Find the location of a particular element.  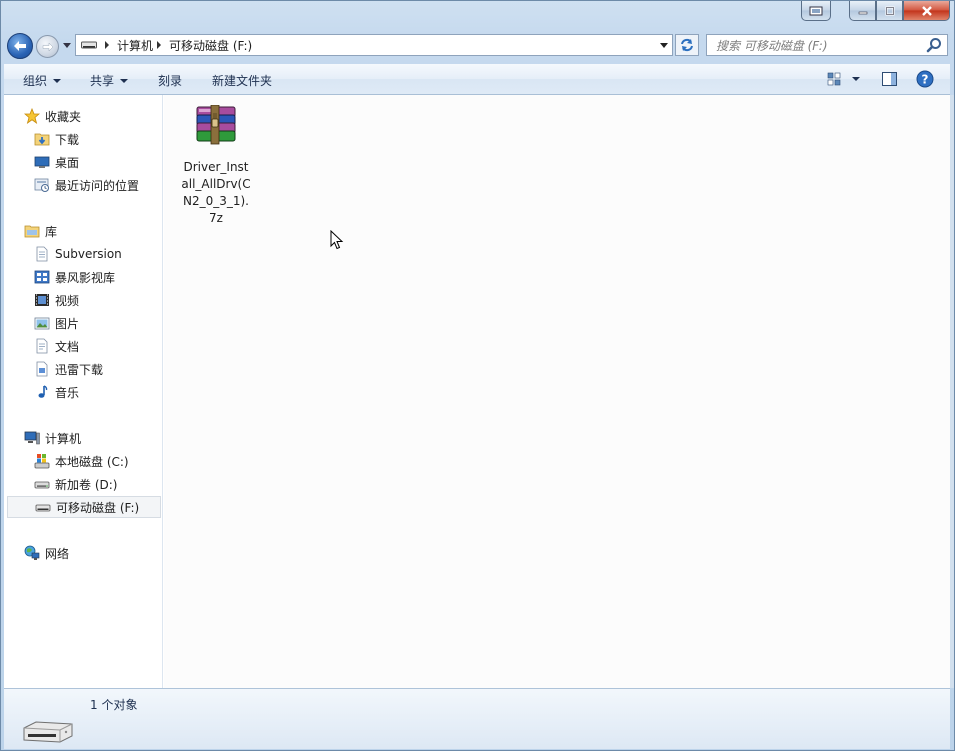

sidebar-item-label: 图片 is located at coordinates (67, 323).